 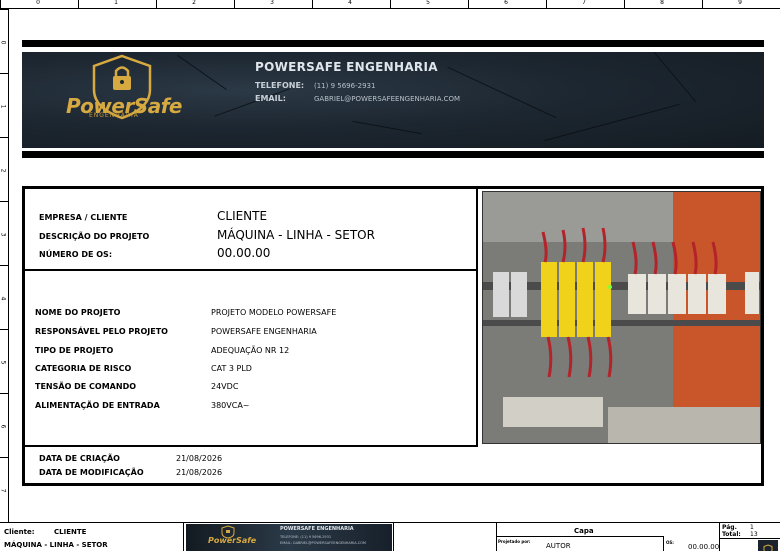 I want to click on footer-os-label: OS:, so click(x=670, y=542).